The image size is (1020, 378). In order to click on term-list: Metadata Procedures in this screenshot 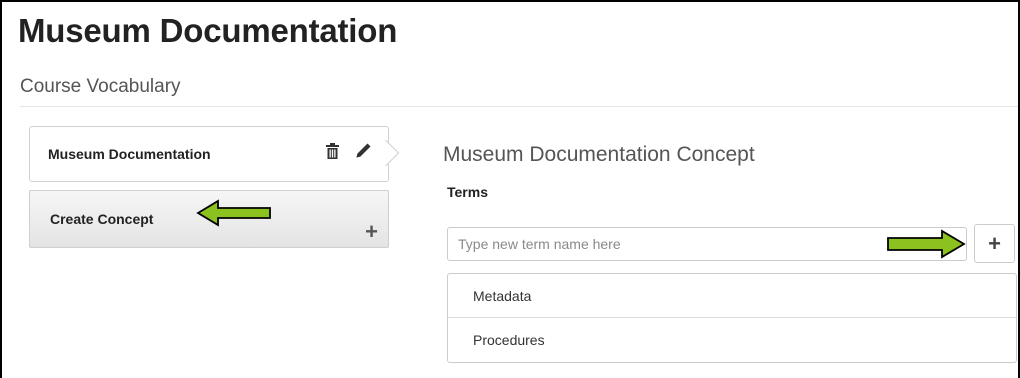, I will do `click(732, 318)`.